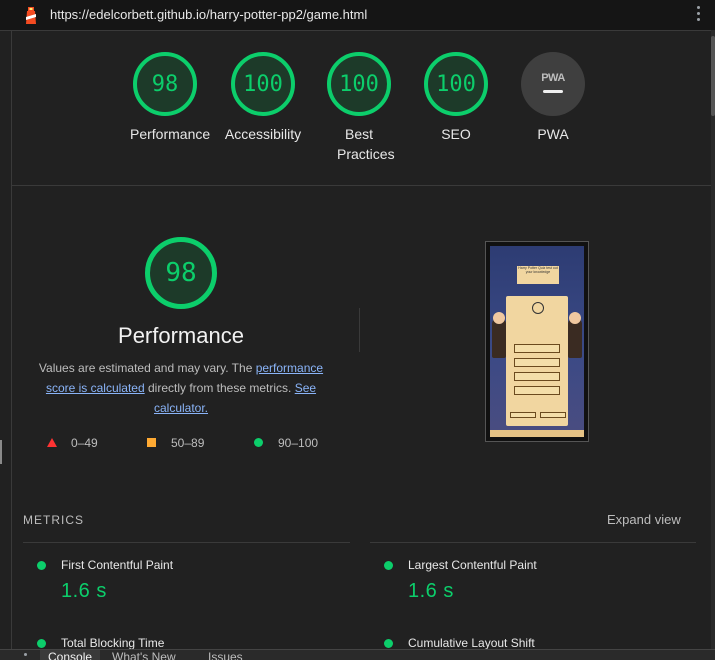 This screenshot has width=715, height=660. What do you see at coordinates (713, 344) in the screenshot?
I see `scrollbar-track` at bounding box center [713, 344].